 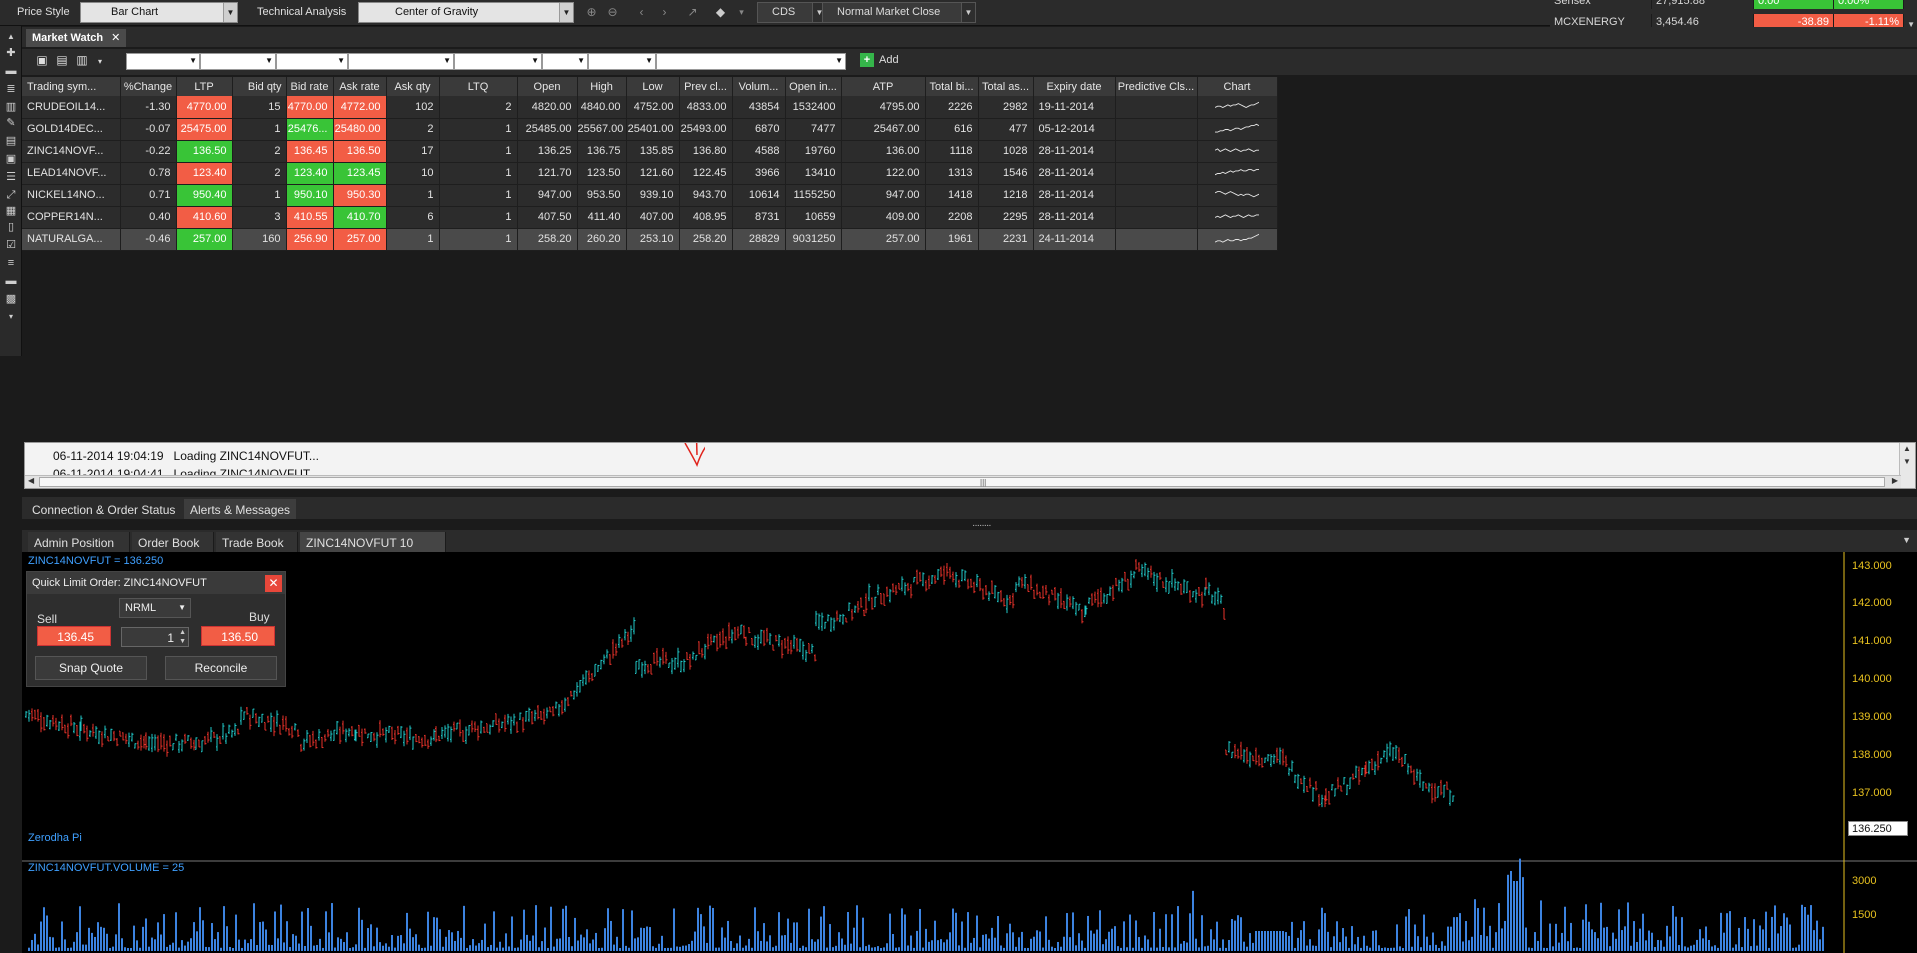 I want to click on calculator-icon: ▦, so click(x=11, y=211).